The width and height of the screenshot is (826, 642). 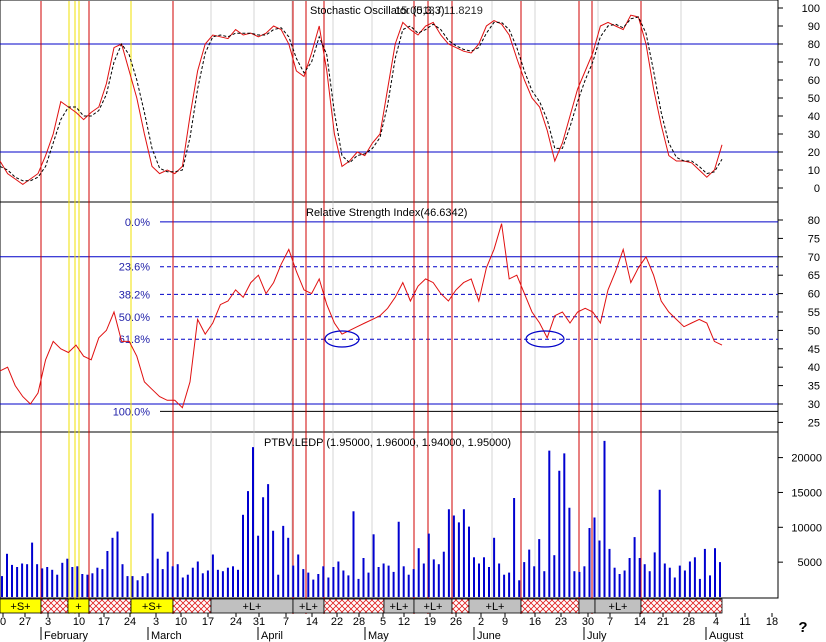 What do you see at coordinates (3, 622) in the screenshot?
I see `x-tick-label: 0` at bounding box center [3, 622].